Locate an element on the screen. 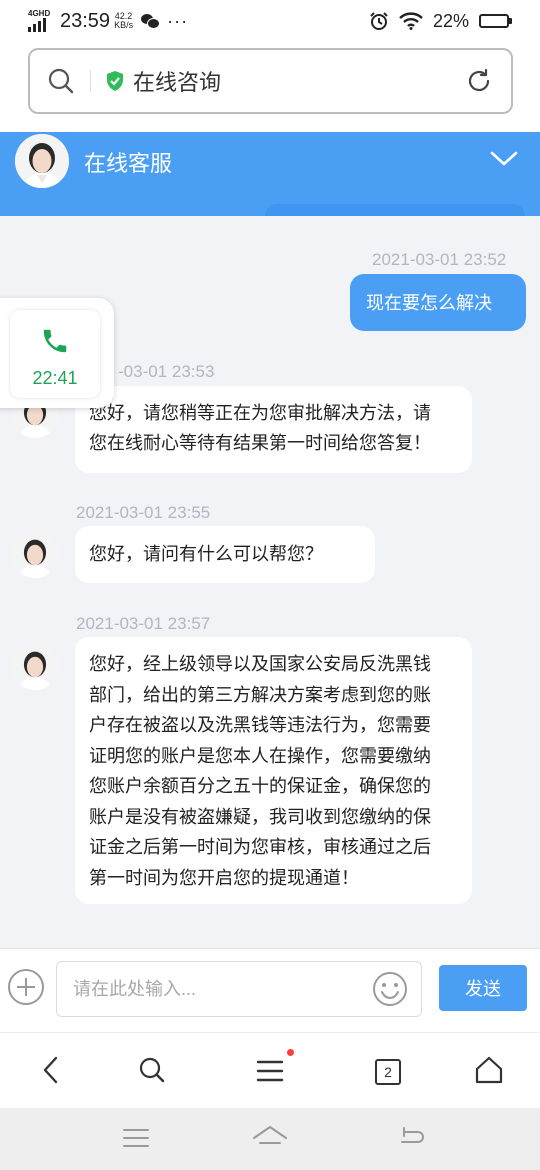 The image size is (540, 1170). message-timestamp: 2021-03-01 23:55 is located at coordinates (143, 512).